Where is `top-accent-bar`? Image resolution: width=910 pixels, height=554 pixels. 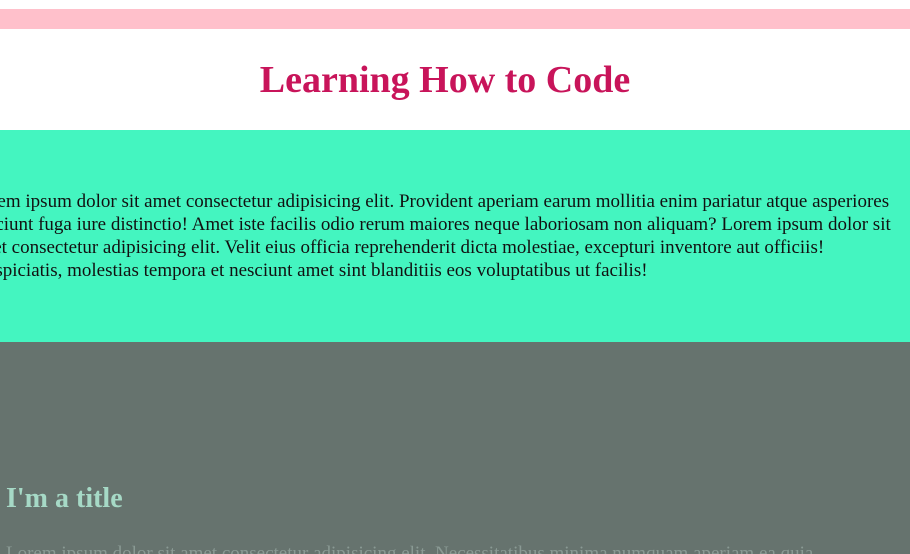 top-accent-bar is located at coordinates (455, 19).